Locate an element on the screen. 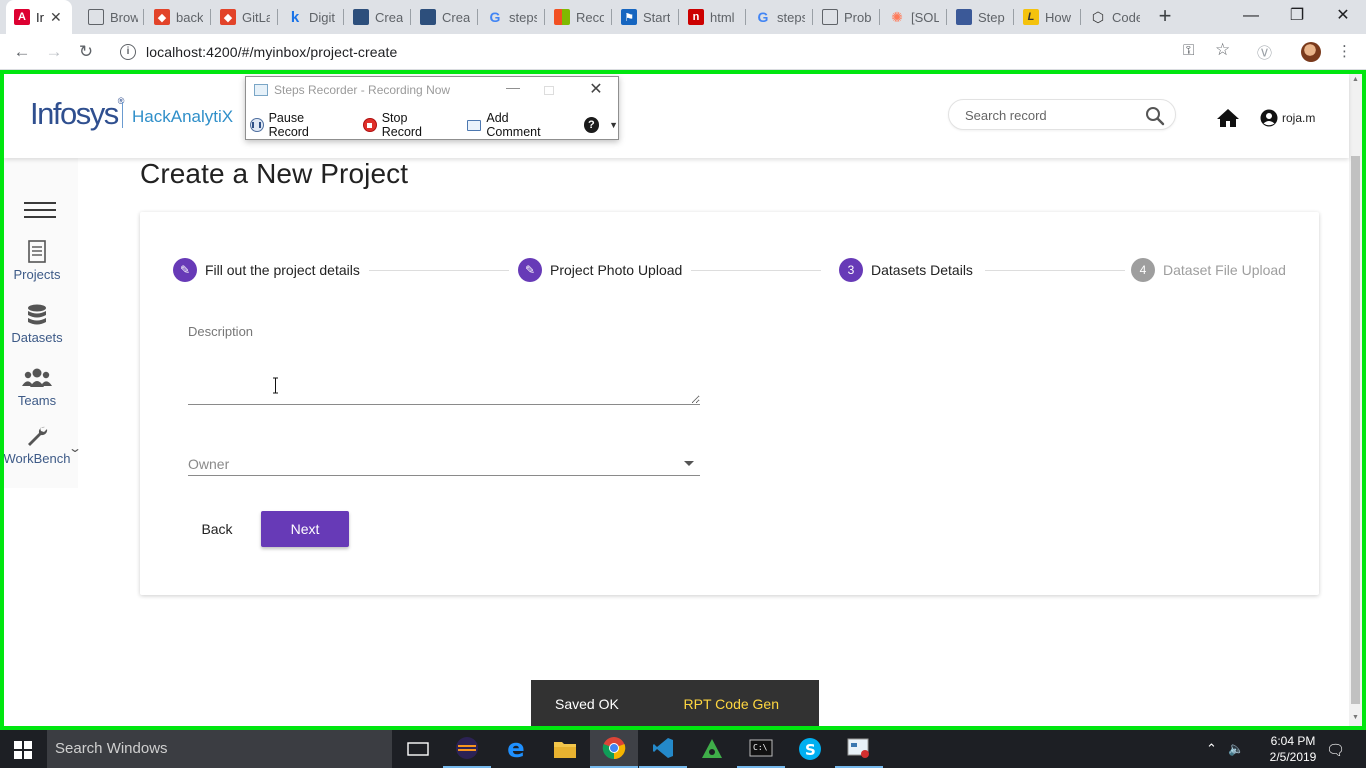 The width and height of the screenshot is (1366, 768). document-icon is located at coordinates (96, 17).